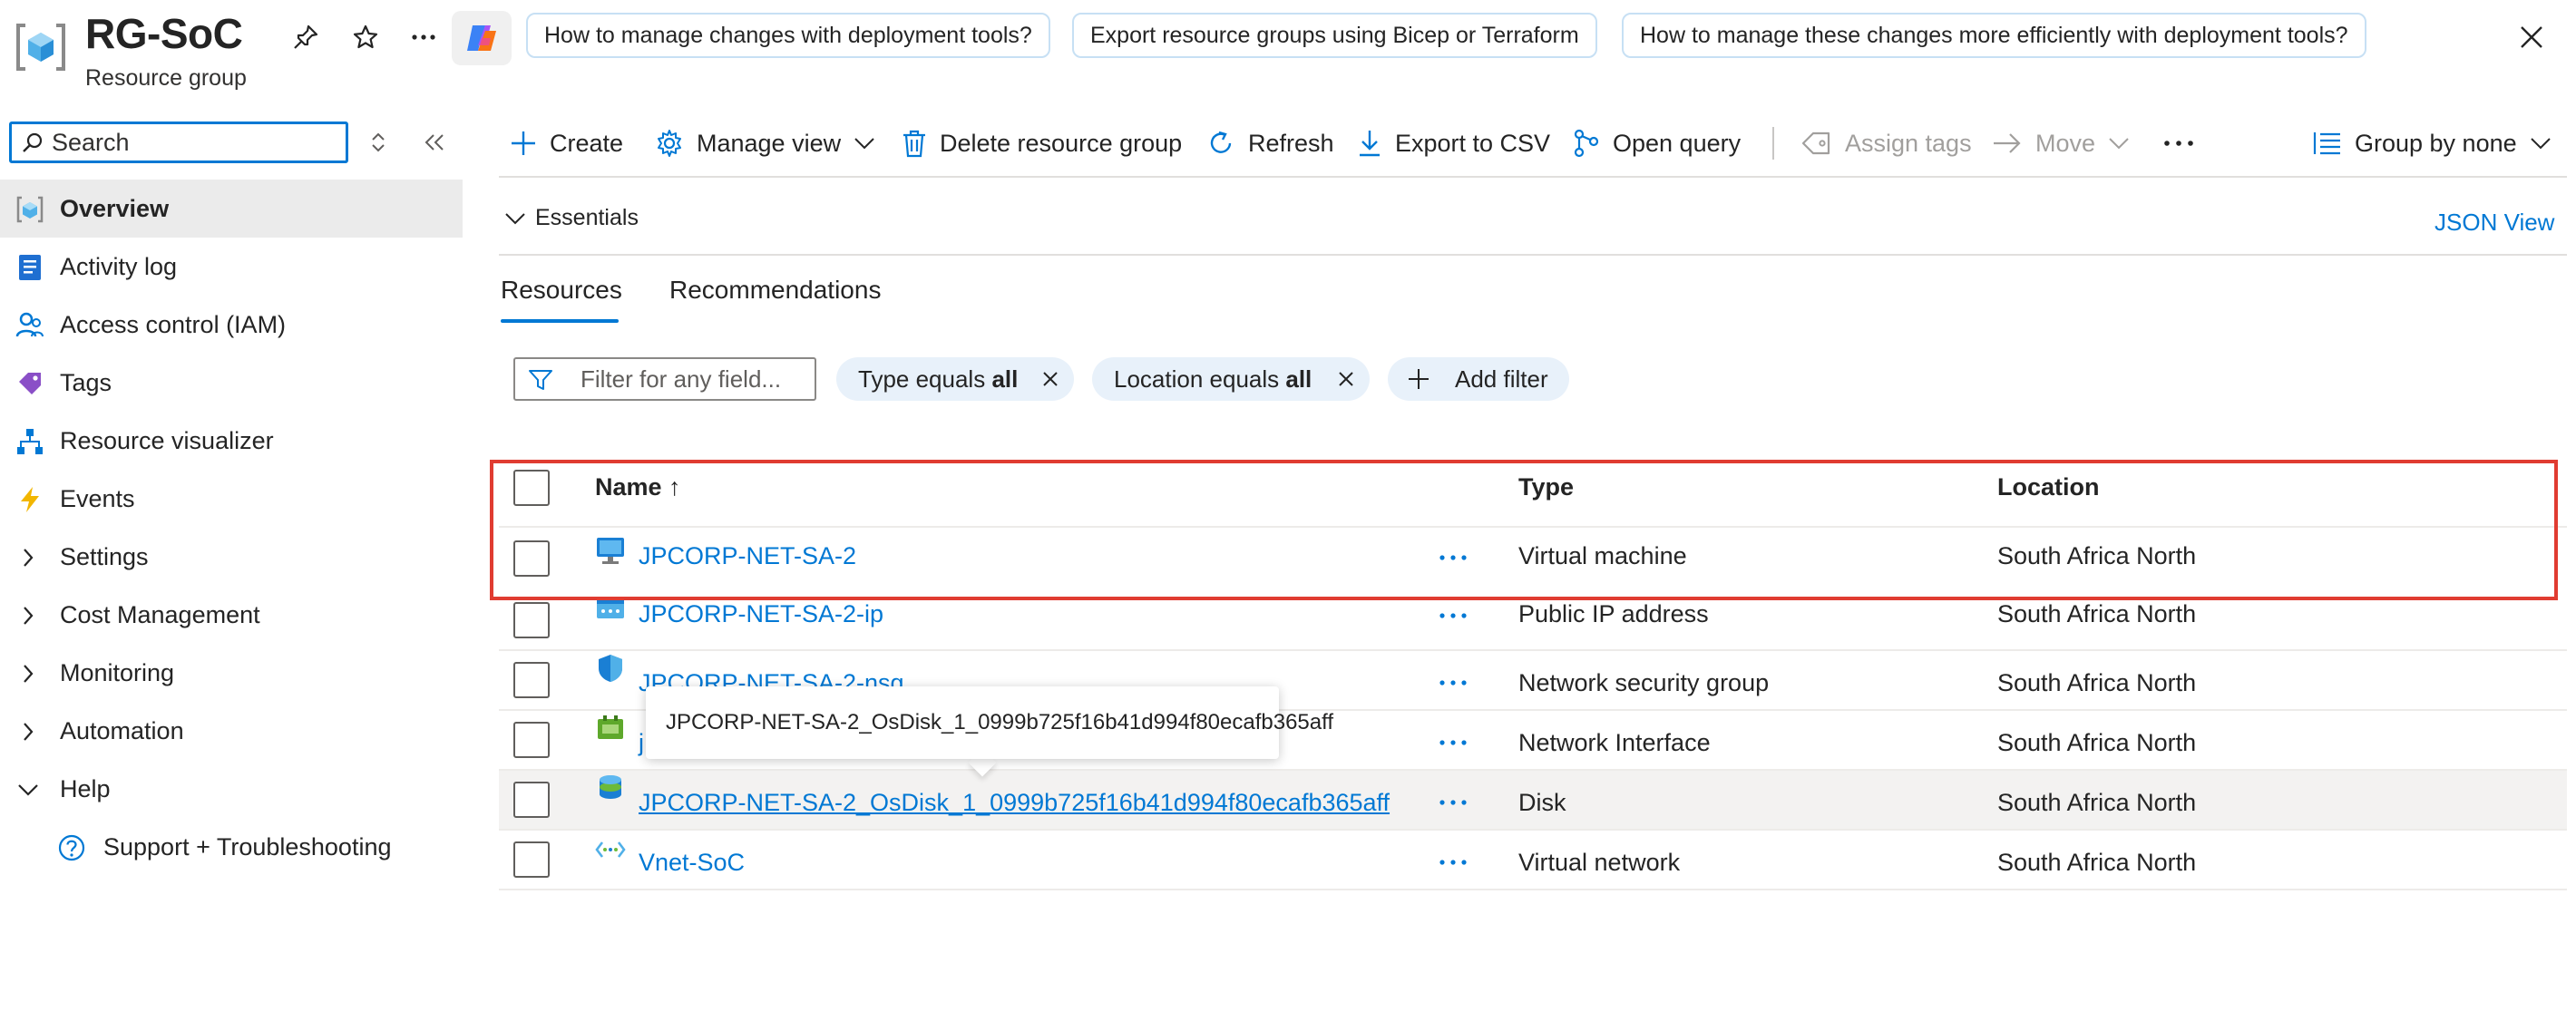  Describe the element at coordinates (560, 321) in the screenshot. I see `active-tab-indicator` at that location.